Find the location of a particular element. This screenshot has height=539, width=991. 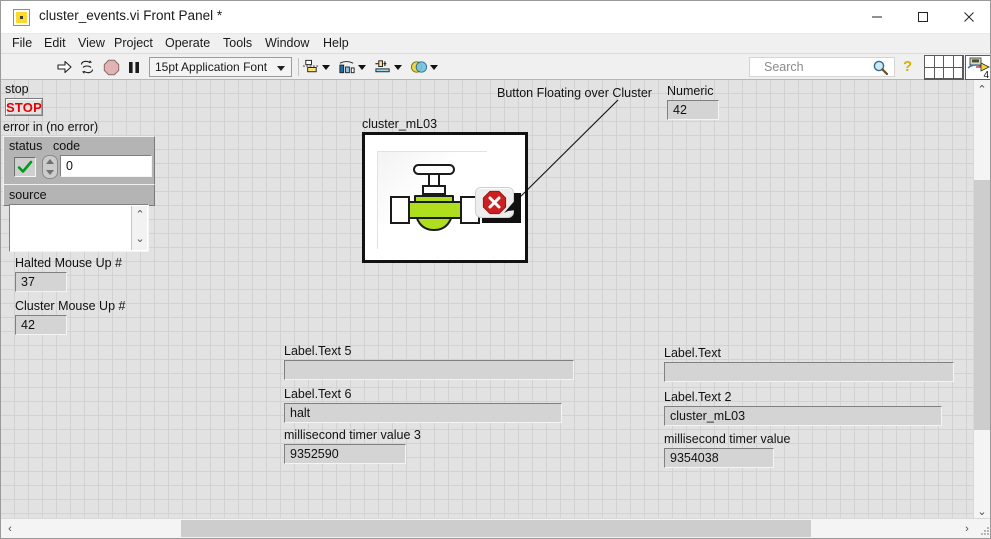

code-stepper is located at coordinates (50, 167).